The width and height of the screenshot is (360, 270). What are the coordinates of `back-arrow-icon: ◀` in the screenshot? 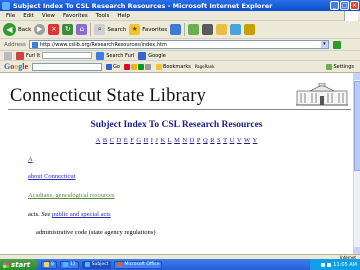 It's located at (9, 29).